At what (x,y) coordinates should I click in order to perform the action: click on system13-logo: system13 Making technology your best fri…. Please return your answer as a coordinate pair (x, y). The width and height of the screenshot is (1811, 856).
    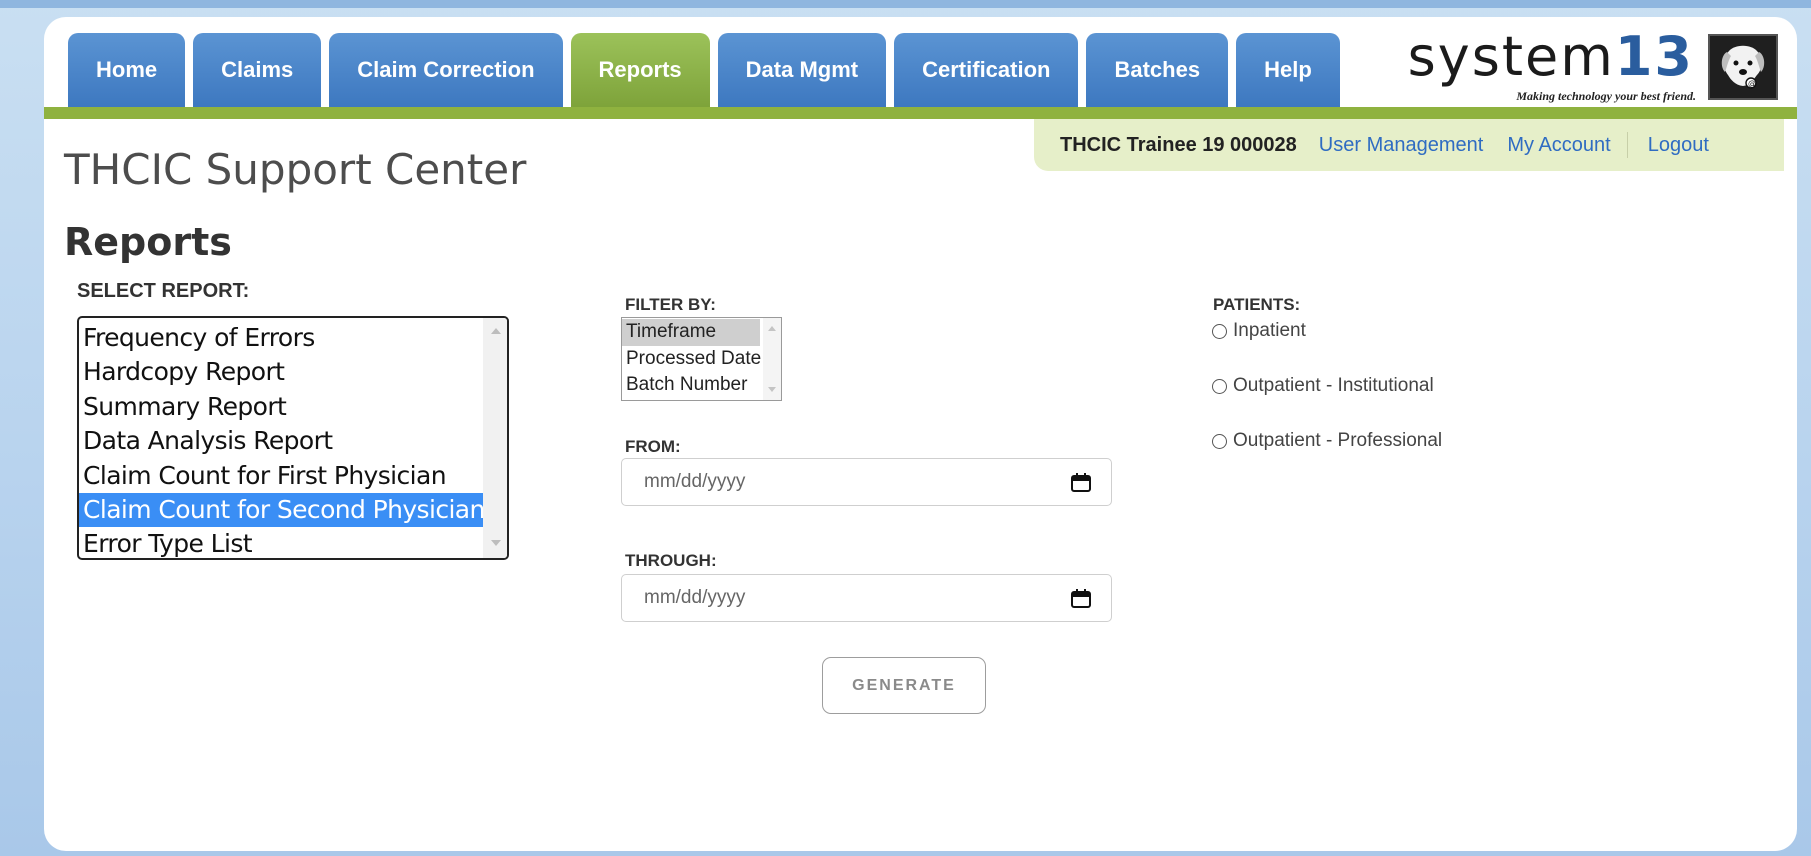
    Looking at the image, I should click on (1594, 66).